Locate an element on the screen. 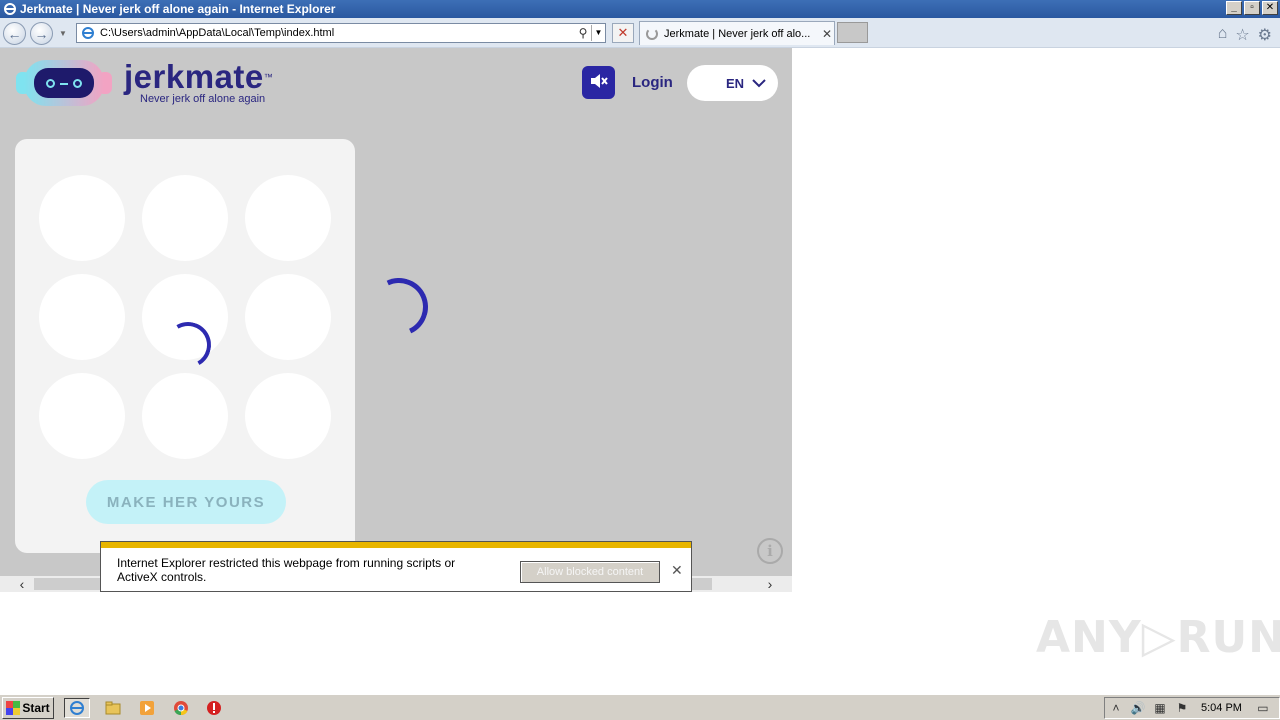 Image resolution: width=1280 pixels, height=720 pixels. action-center-flag-icon: ⚑ is located at coordinates (1182, 708).